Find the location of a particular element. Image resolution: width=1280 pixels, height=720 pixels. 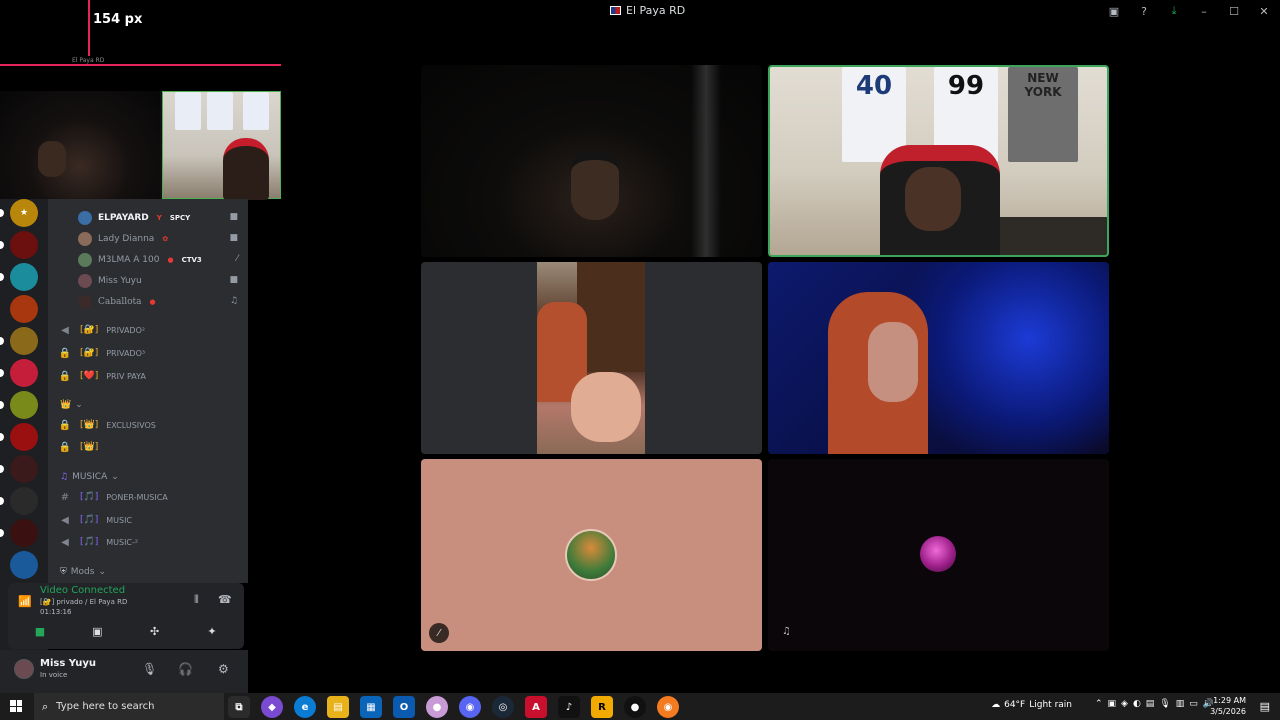

discord-icon: ◉ is located at coordinates (470, 707).